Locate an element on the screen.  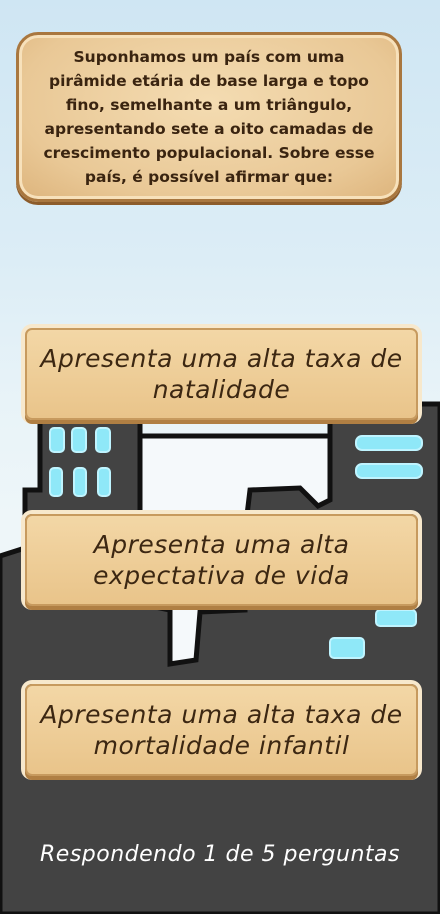
answer-option-1: Apresenta uma alta taxa de natalidade is located at coordinates (221, 374).